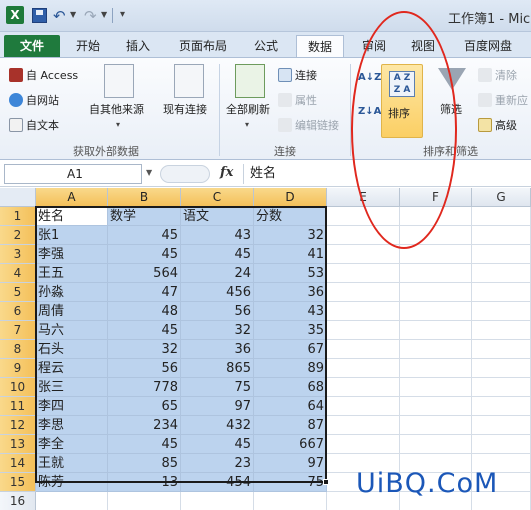 The image size is (531, 510). I want to click on from-other-sources-button: 自其他来源, so click(116, 109).